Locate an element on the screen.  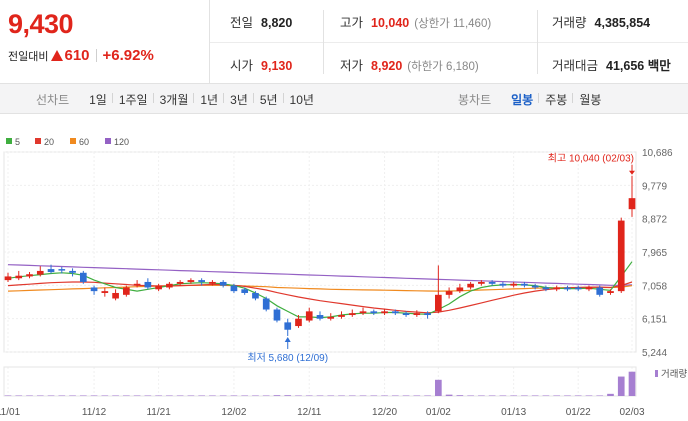
y-tick-label: 5,244 is located at coordinates (654, 353).